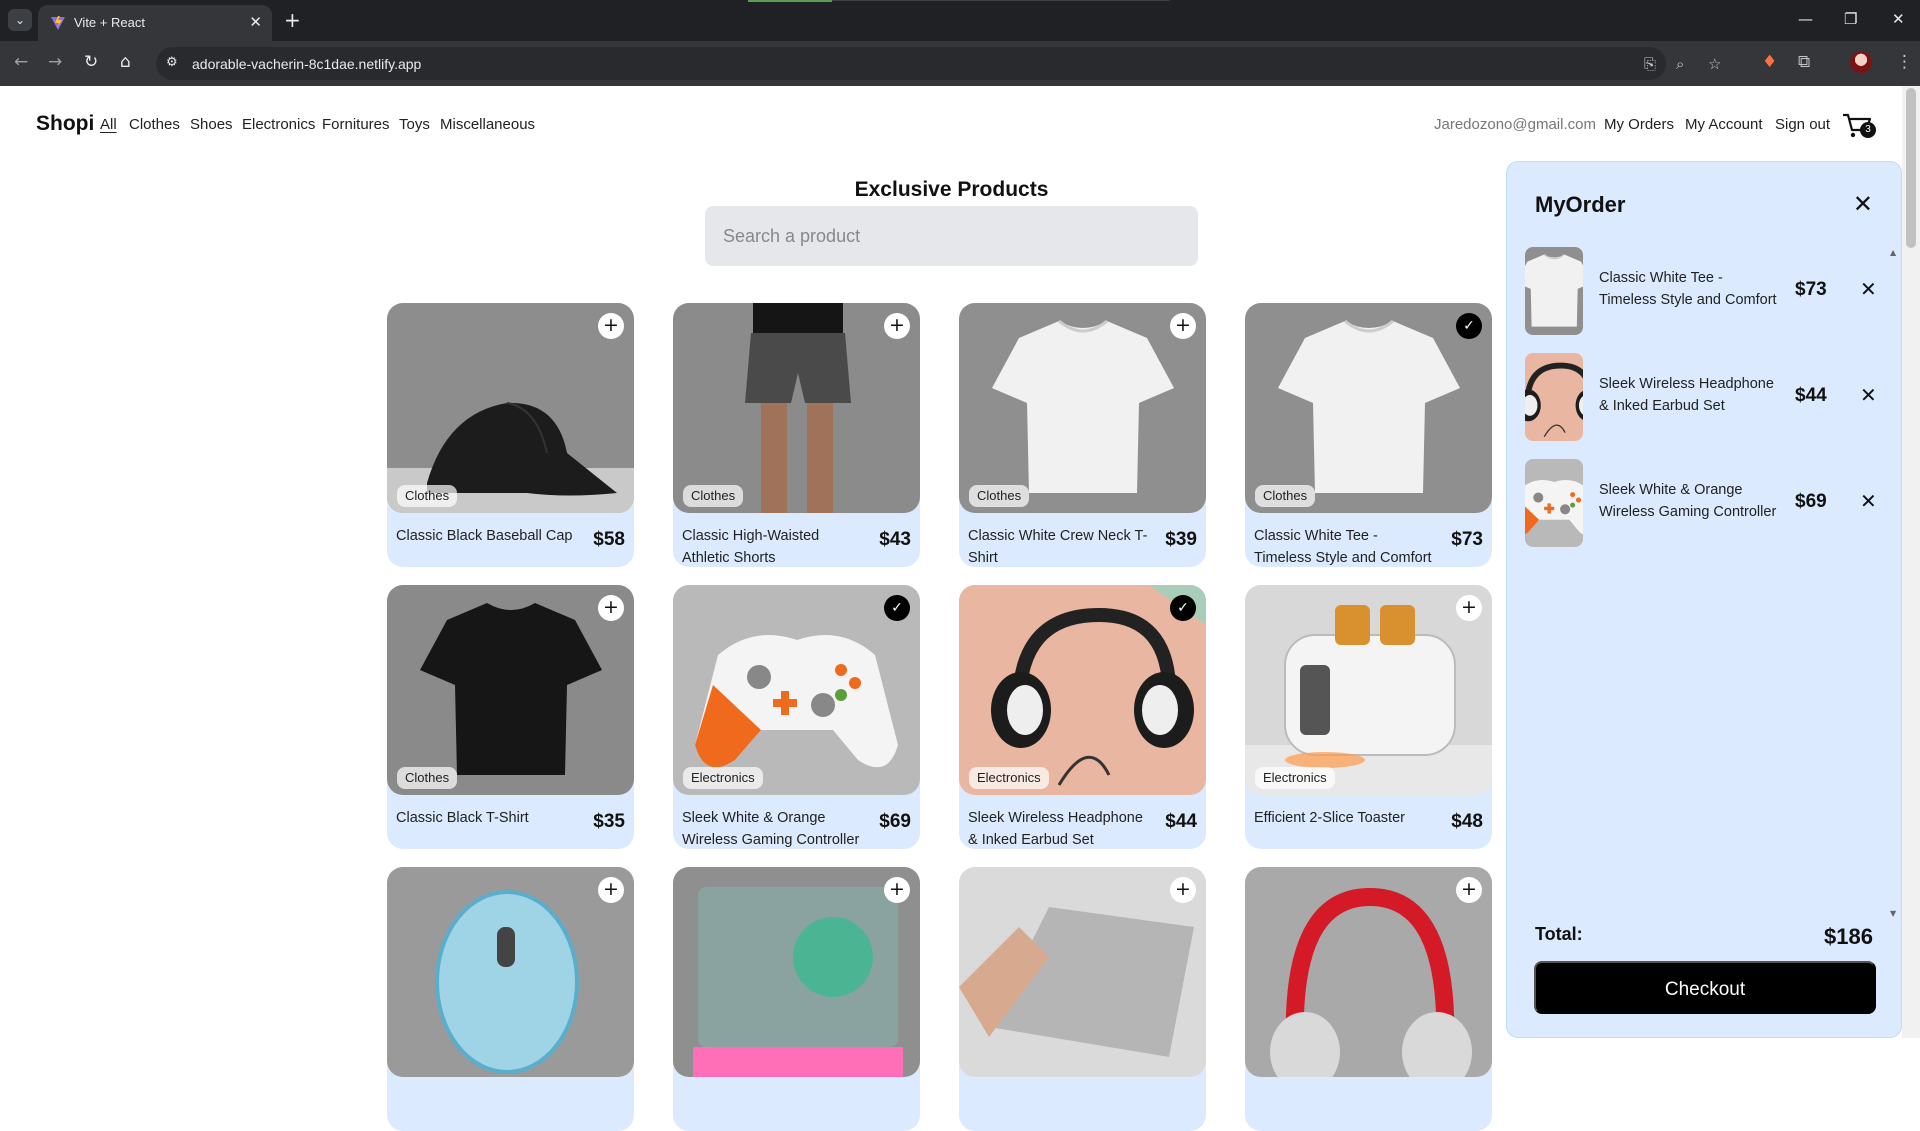 The image size is (1920, 1131). Describe the element at coordinates (1724, 124) in the screenshot. I see `nav-my-account: My Account` at that location.